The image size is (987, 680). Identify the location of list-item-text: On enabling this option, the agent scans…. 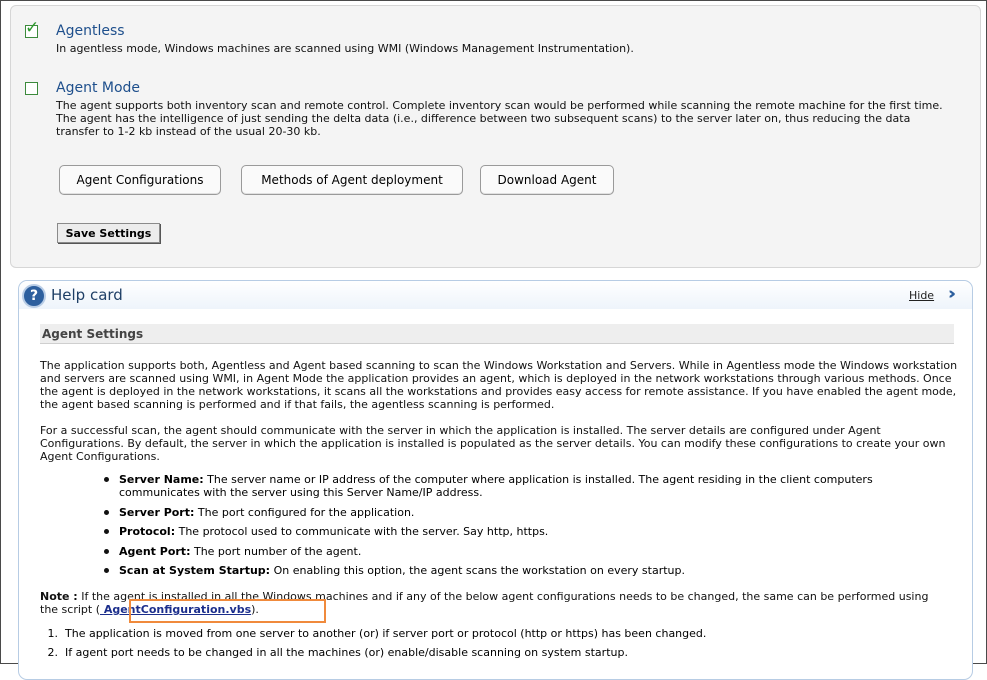
(479, 570).